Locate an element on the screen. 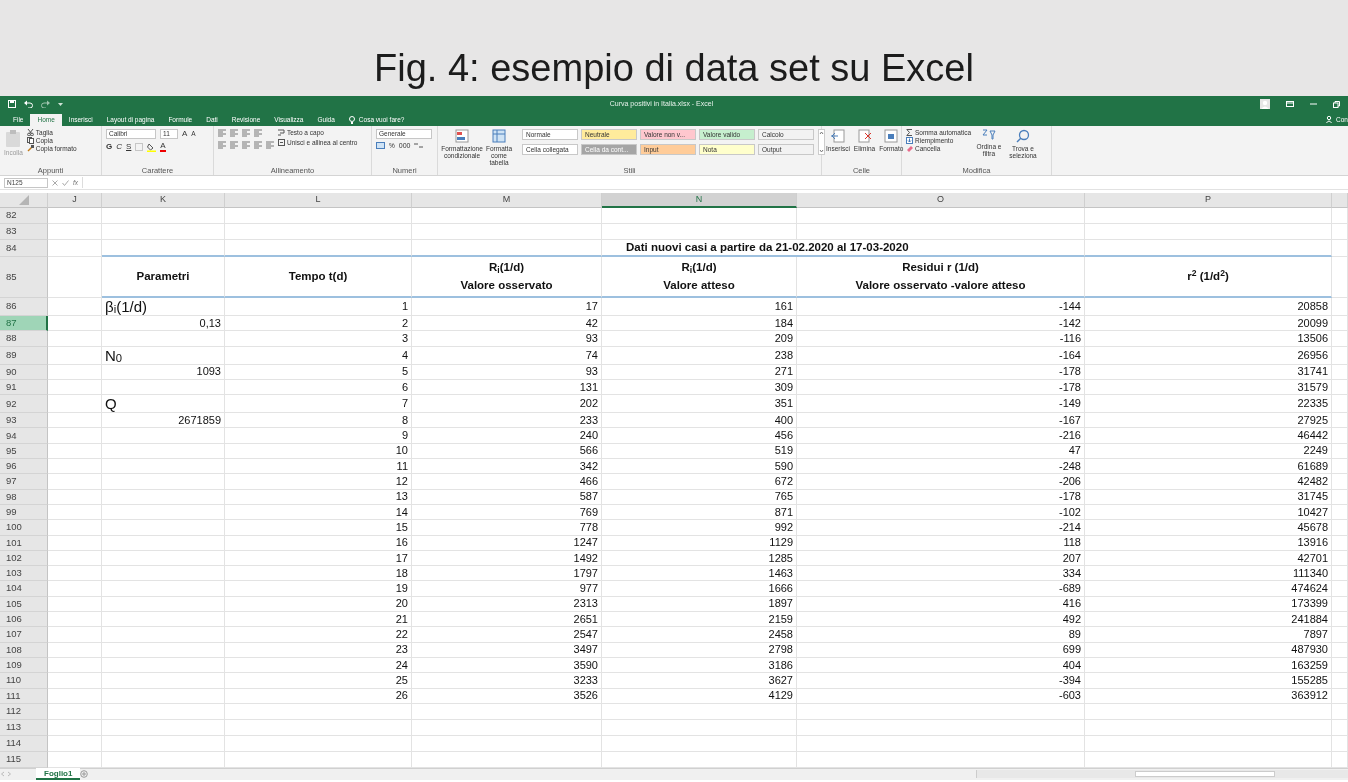 The height and width of the screenshot is (782, 1348). grow-font-button: A is located at coordinates (185, 134).